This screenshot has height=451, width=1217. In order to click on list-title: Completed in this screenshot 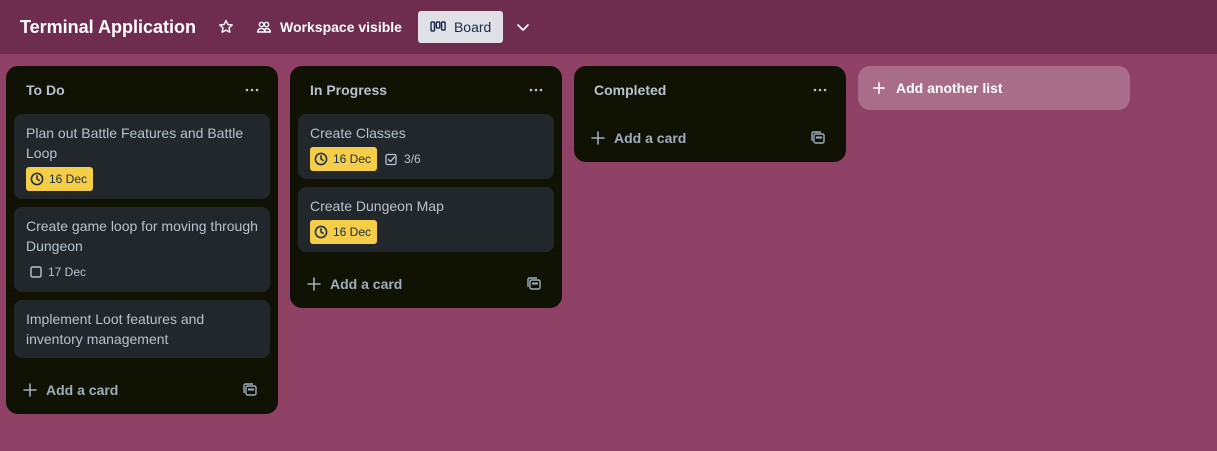, I will do `click(630, 90)`.